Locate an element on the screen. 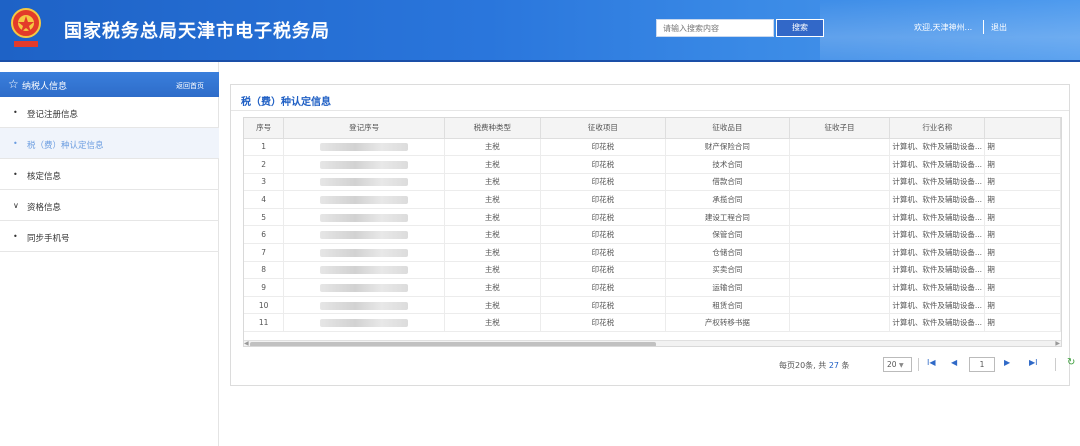 The width and height of the screenshot is (1080, 446). collection-product: 产权转移书据 is located at coordinates (727, 323).